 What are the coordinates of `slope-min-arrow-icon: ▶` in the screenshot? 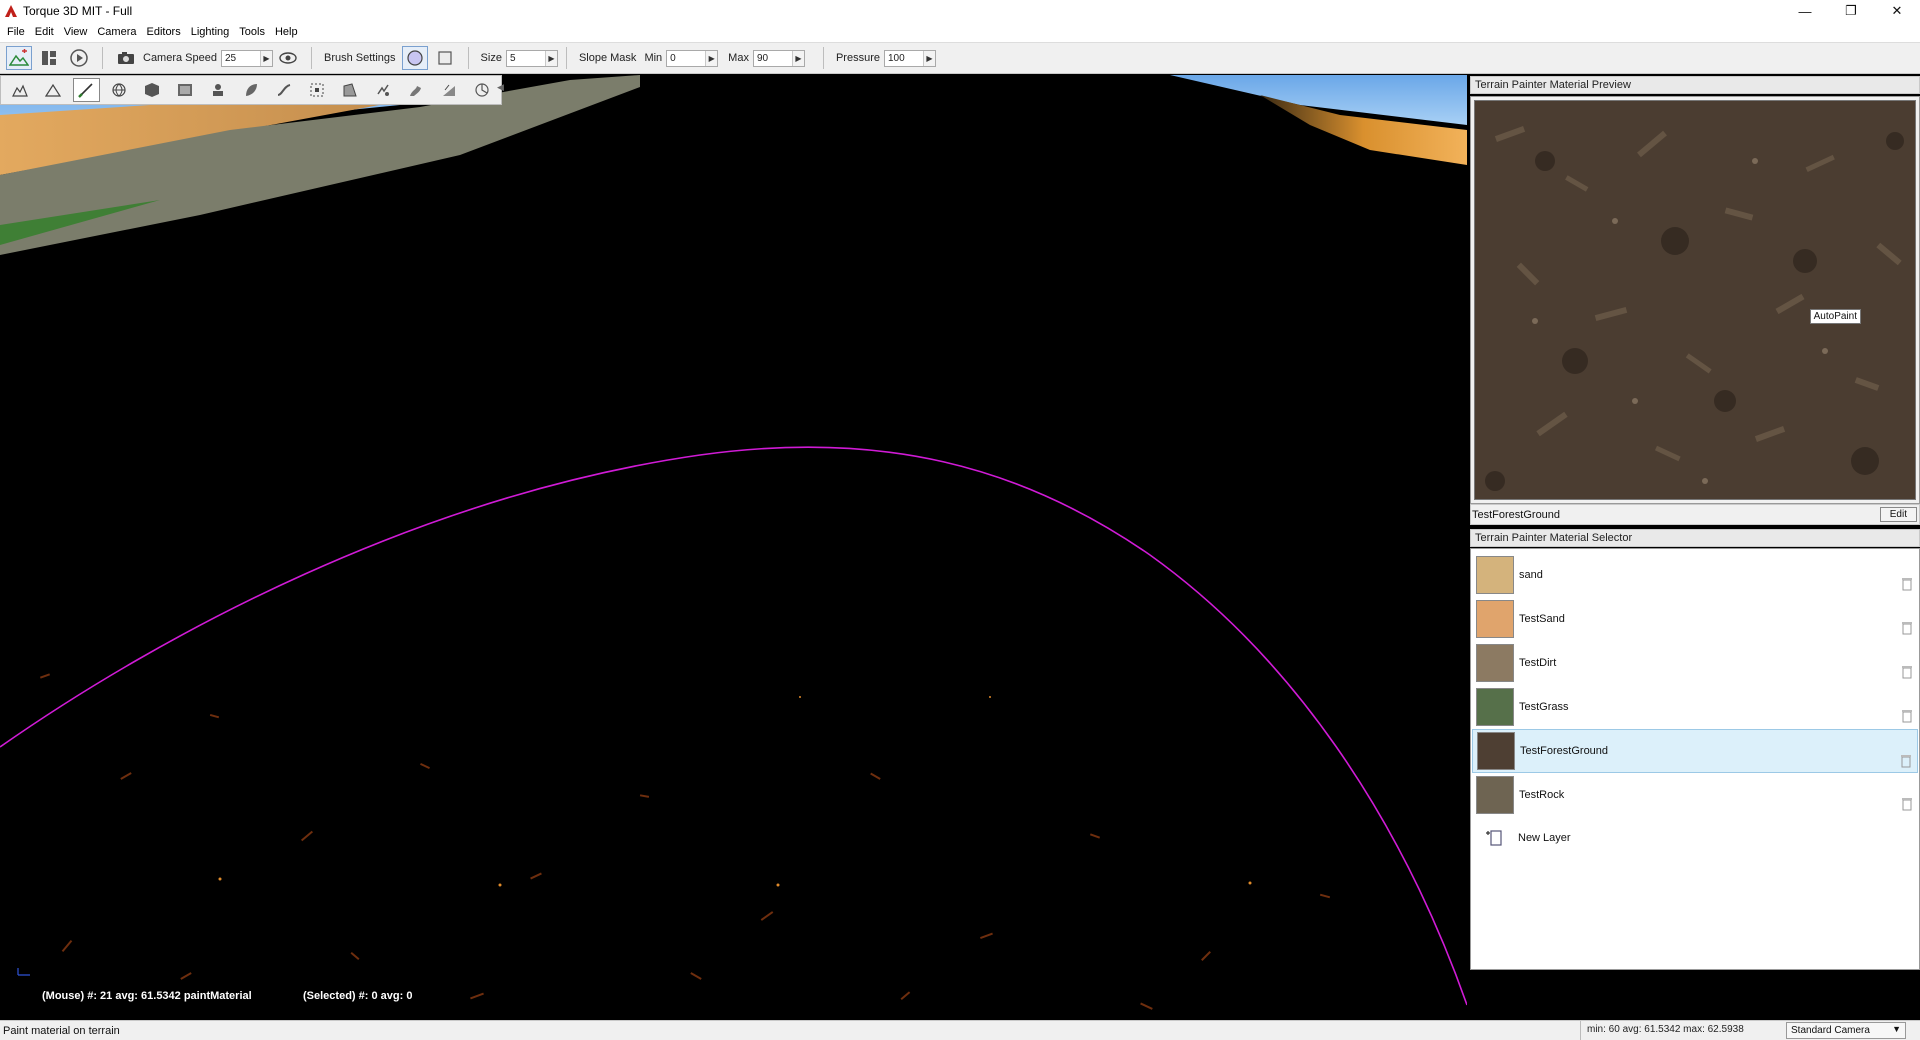 It's located at (711, 58).